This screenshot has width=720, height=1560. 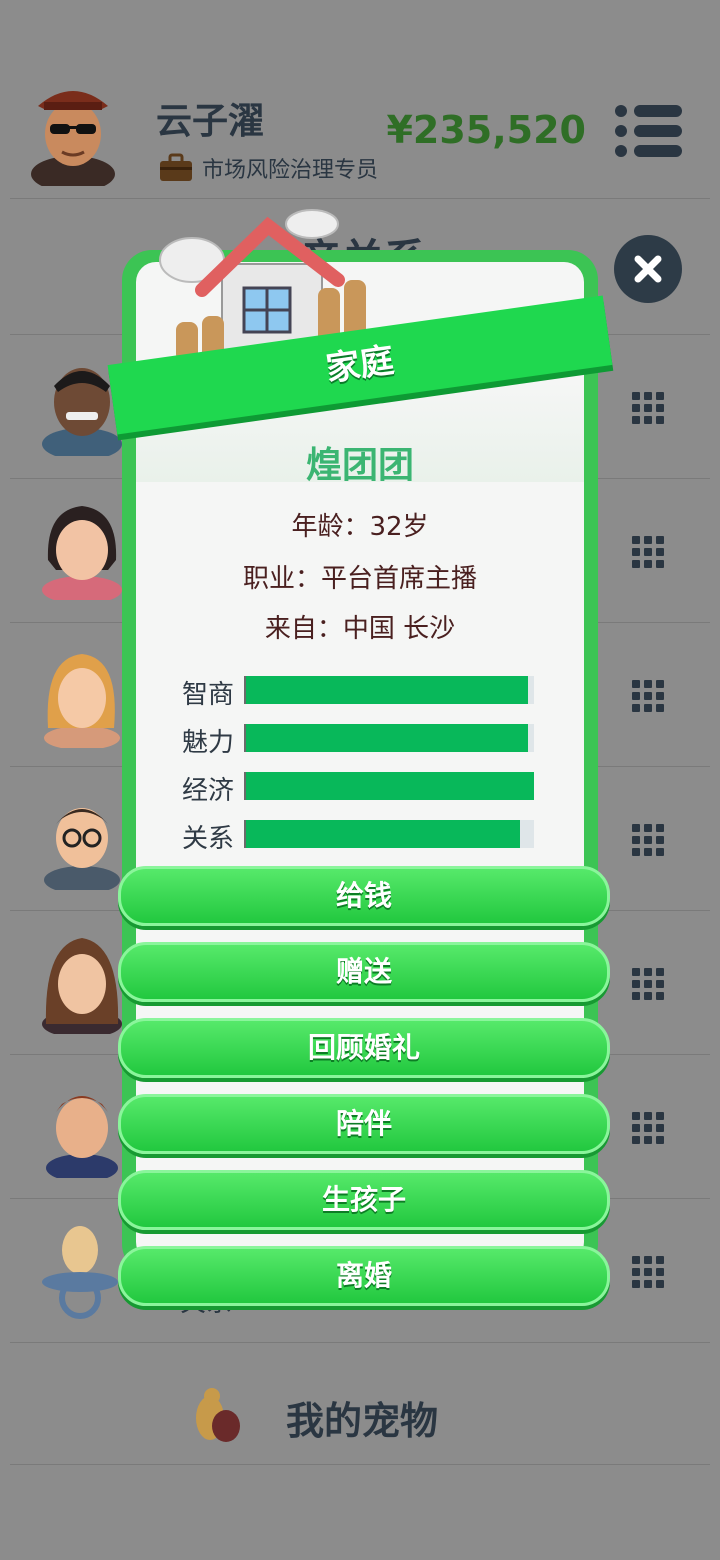 What do you see at coordinates (486, 130) in the screenshot?
I see `money-display: ¥235,520` at bounding box center [486, 130].